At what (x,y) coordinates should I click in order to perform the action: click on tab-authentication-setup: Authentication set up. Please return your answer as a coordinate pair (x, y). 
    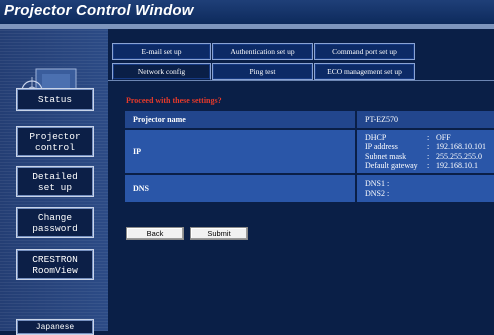
    Looking at the image, I should click on (262, 51).